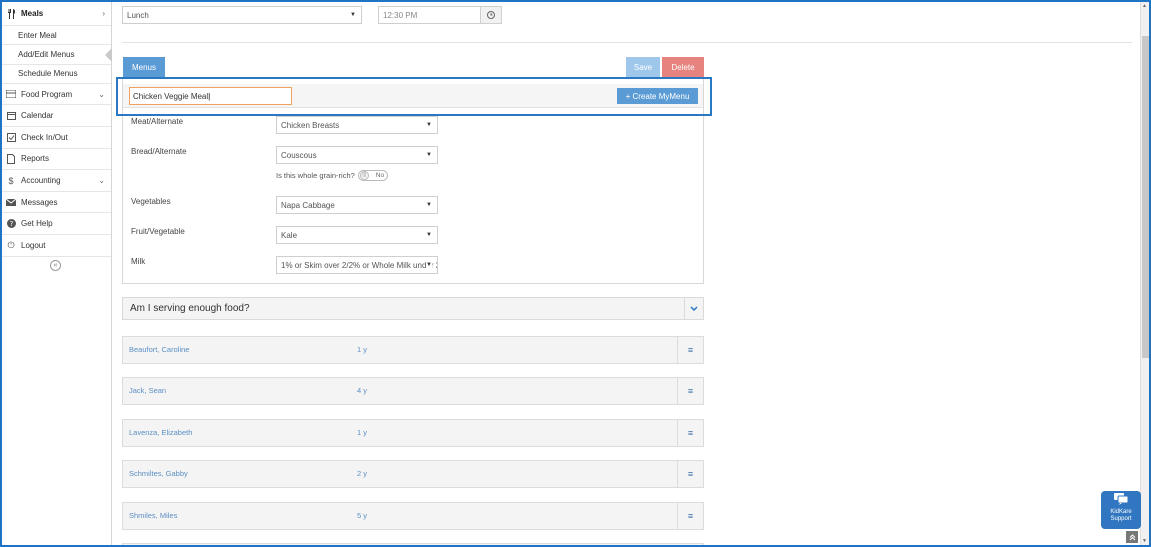 The width and height of the screenshot is (1151, 547). What do you see at coordinates (413, 516) in the screenshot?
I see `child-row: Shmiles, Miles 5 y ≡` at bounding box center [413, 516].